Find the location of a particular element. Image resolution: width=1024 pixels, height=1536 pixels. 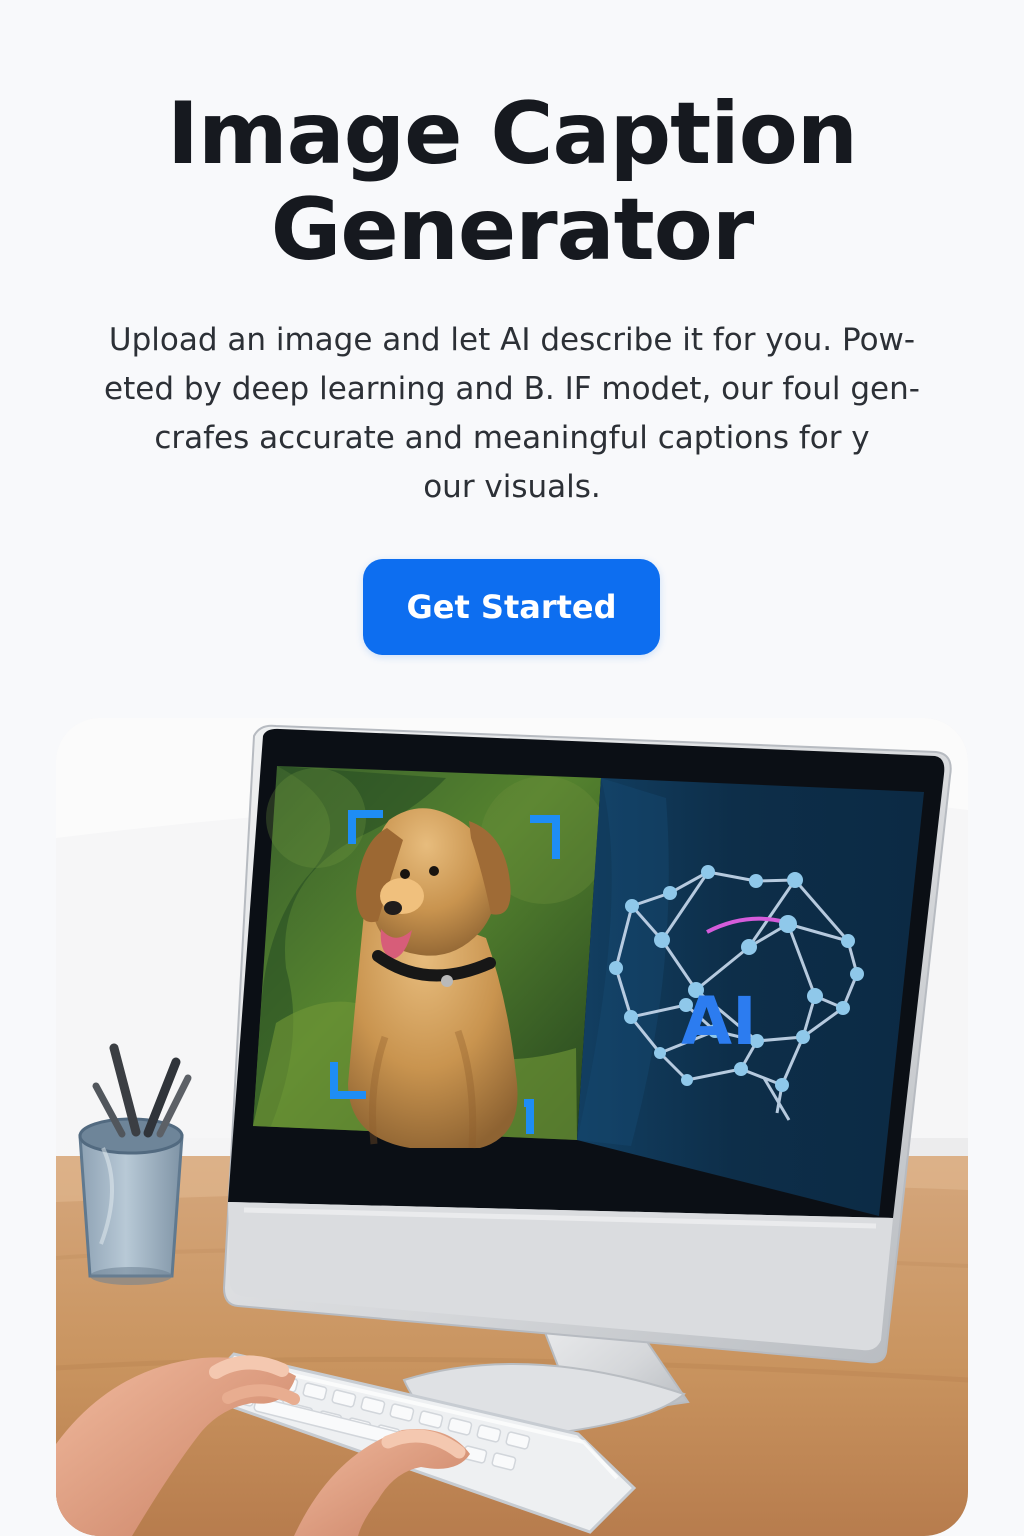

page-title: Image Caption Generator is located at coordinates (512, 182).